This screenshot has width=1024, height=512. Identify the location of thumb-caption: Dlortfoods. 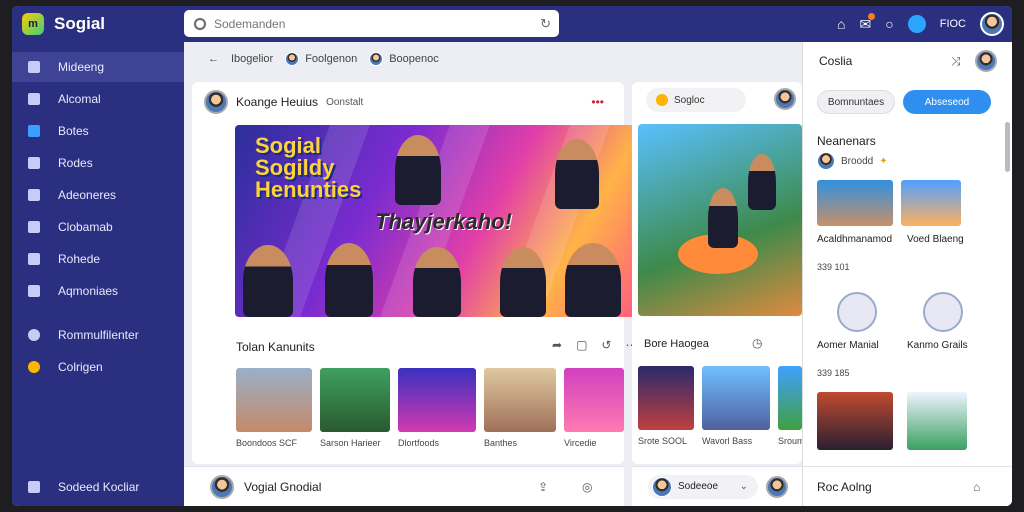
(419, 443).